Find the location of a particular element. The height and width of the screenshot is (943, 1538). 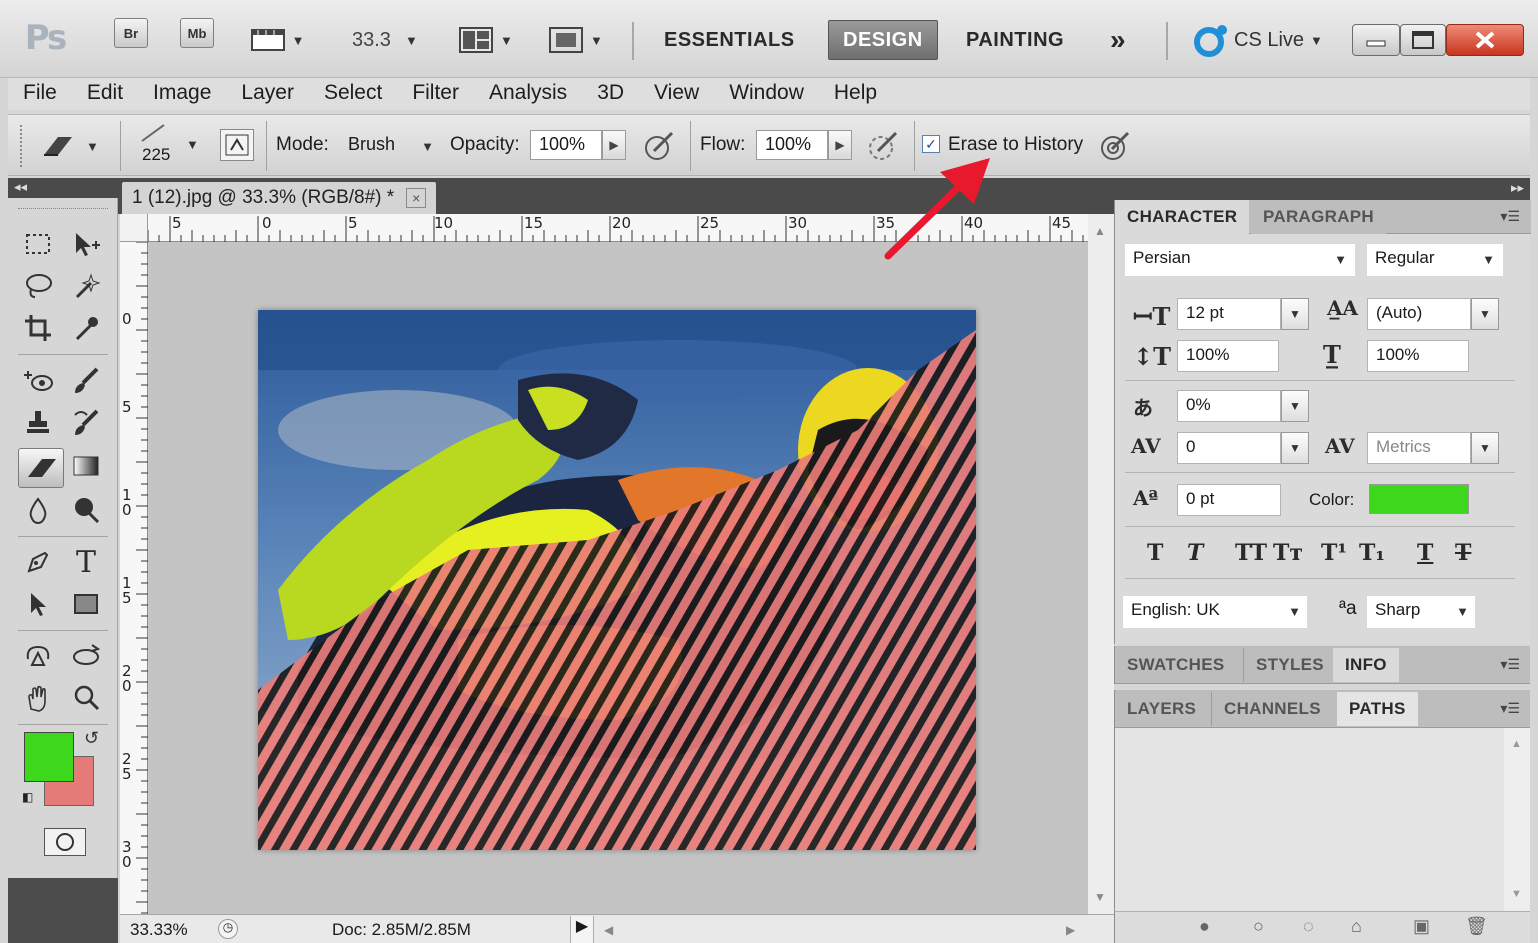

underline-button: T is located at coordinates (1425, 553).